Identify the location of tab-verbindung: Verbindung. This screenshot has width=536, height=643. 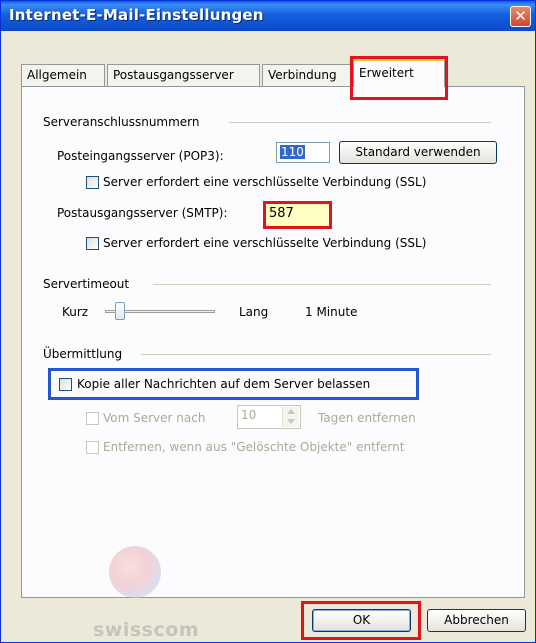
(306, 75).